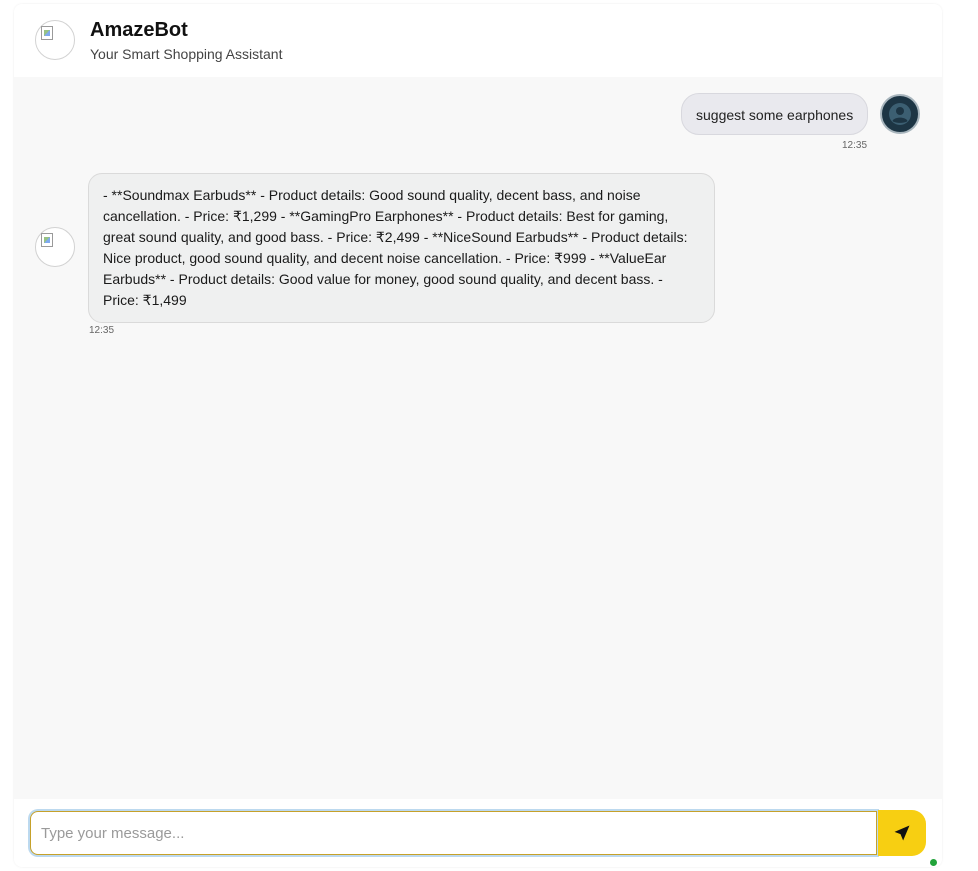 The width and height of the screenshot is (978, 871). Describe the element at coordinates (186, 54) in the screenshot. I see `bot-tagline: Your Smart Shopping Assistant` at that location.